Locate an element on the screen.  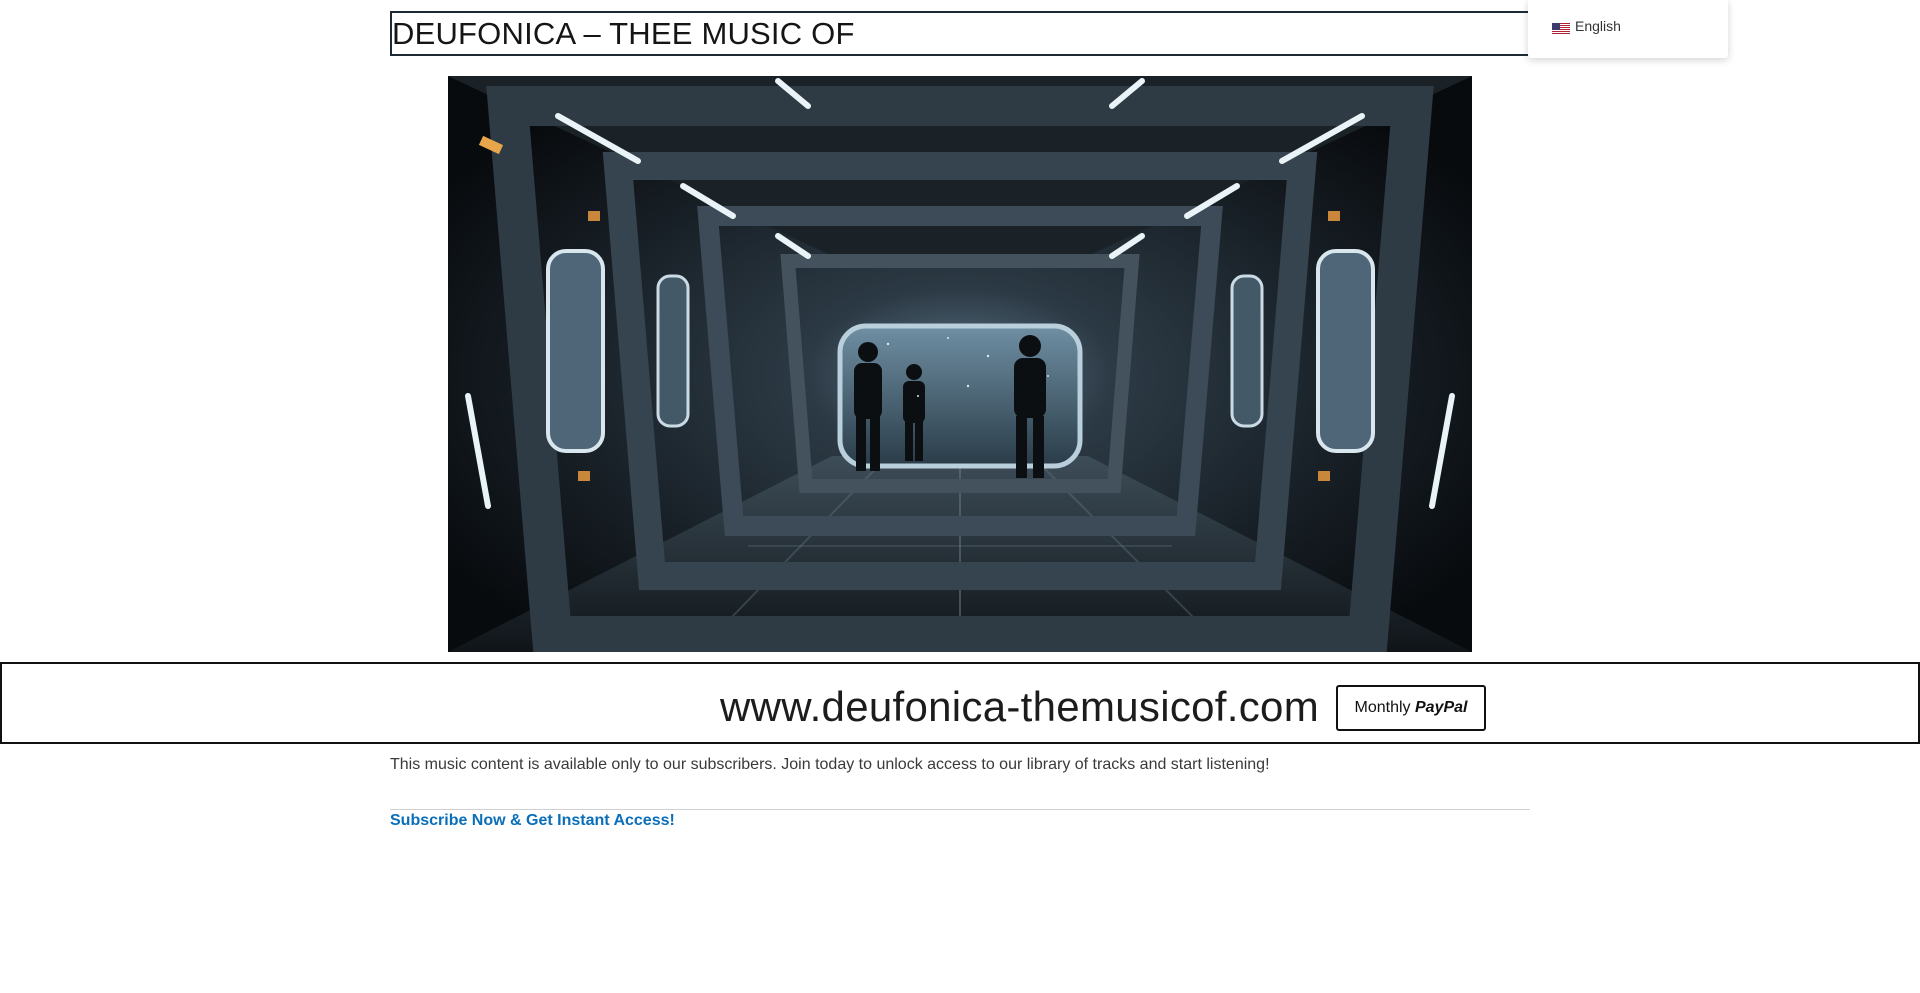
subscribe-link: Subscribe Now & Get Instant Access! is located at coordinates (532, 821).